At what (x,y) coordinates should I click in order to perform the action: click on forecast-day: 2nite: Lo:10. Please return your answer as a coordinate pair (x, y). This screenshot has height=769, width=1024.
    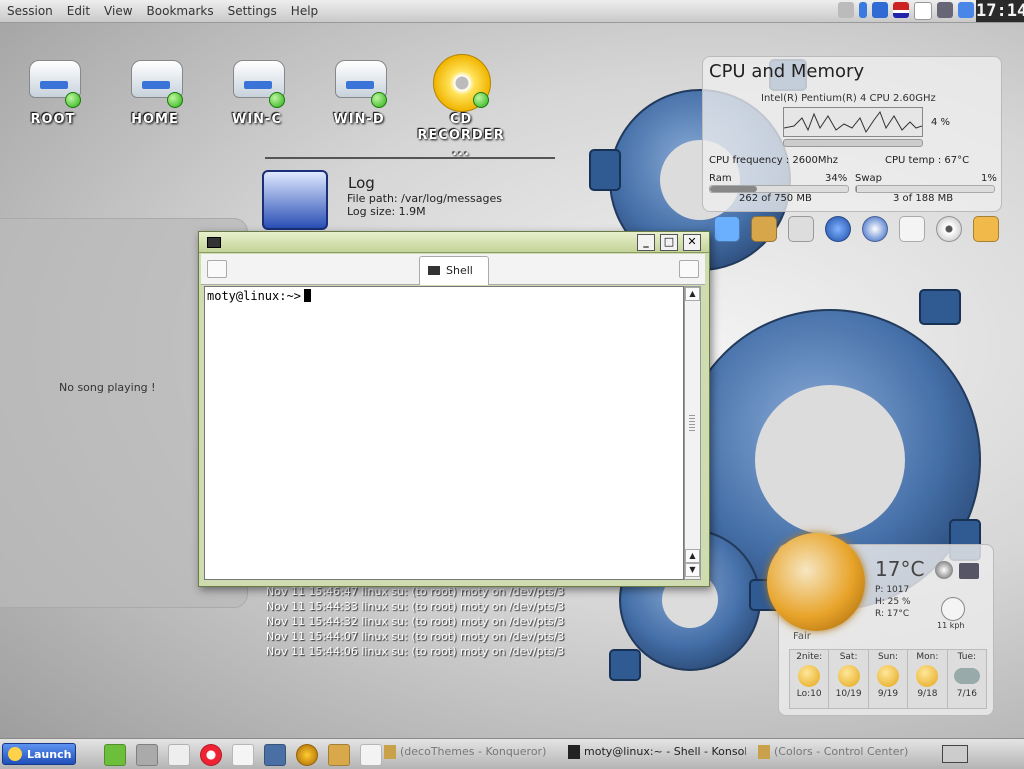
    Looking at the image, I should click on (810, 679).